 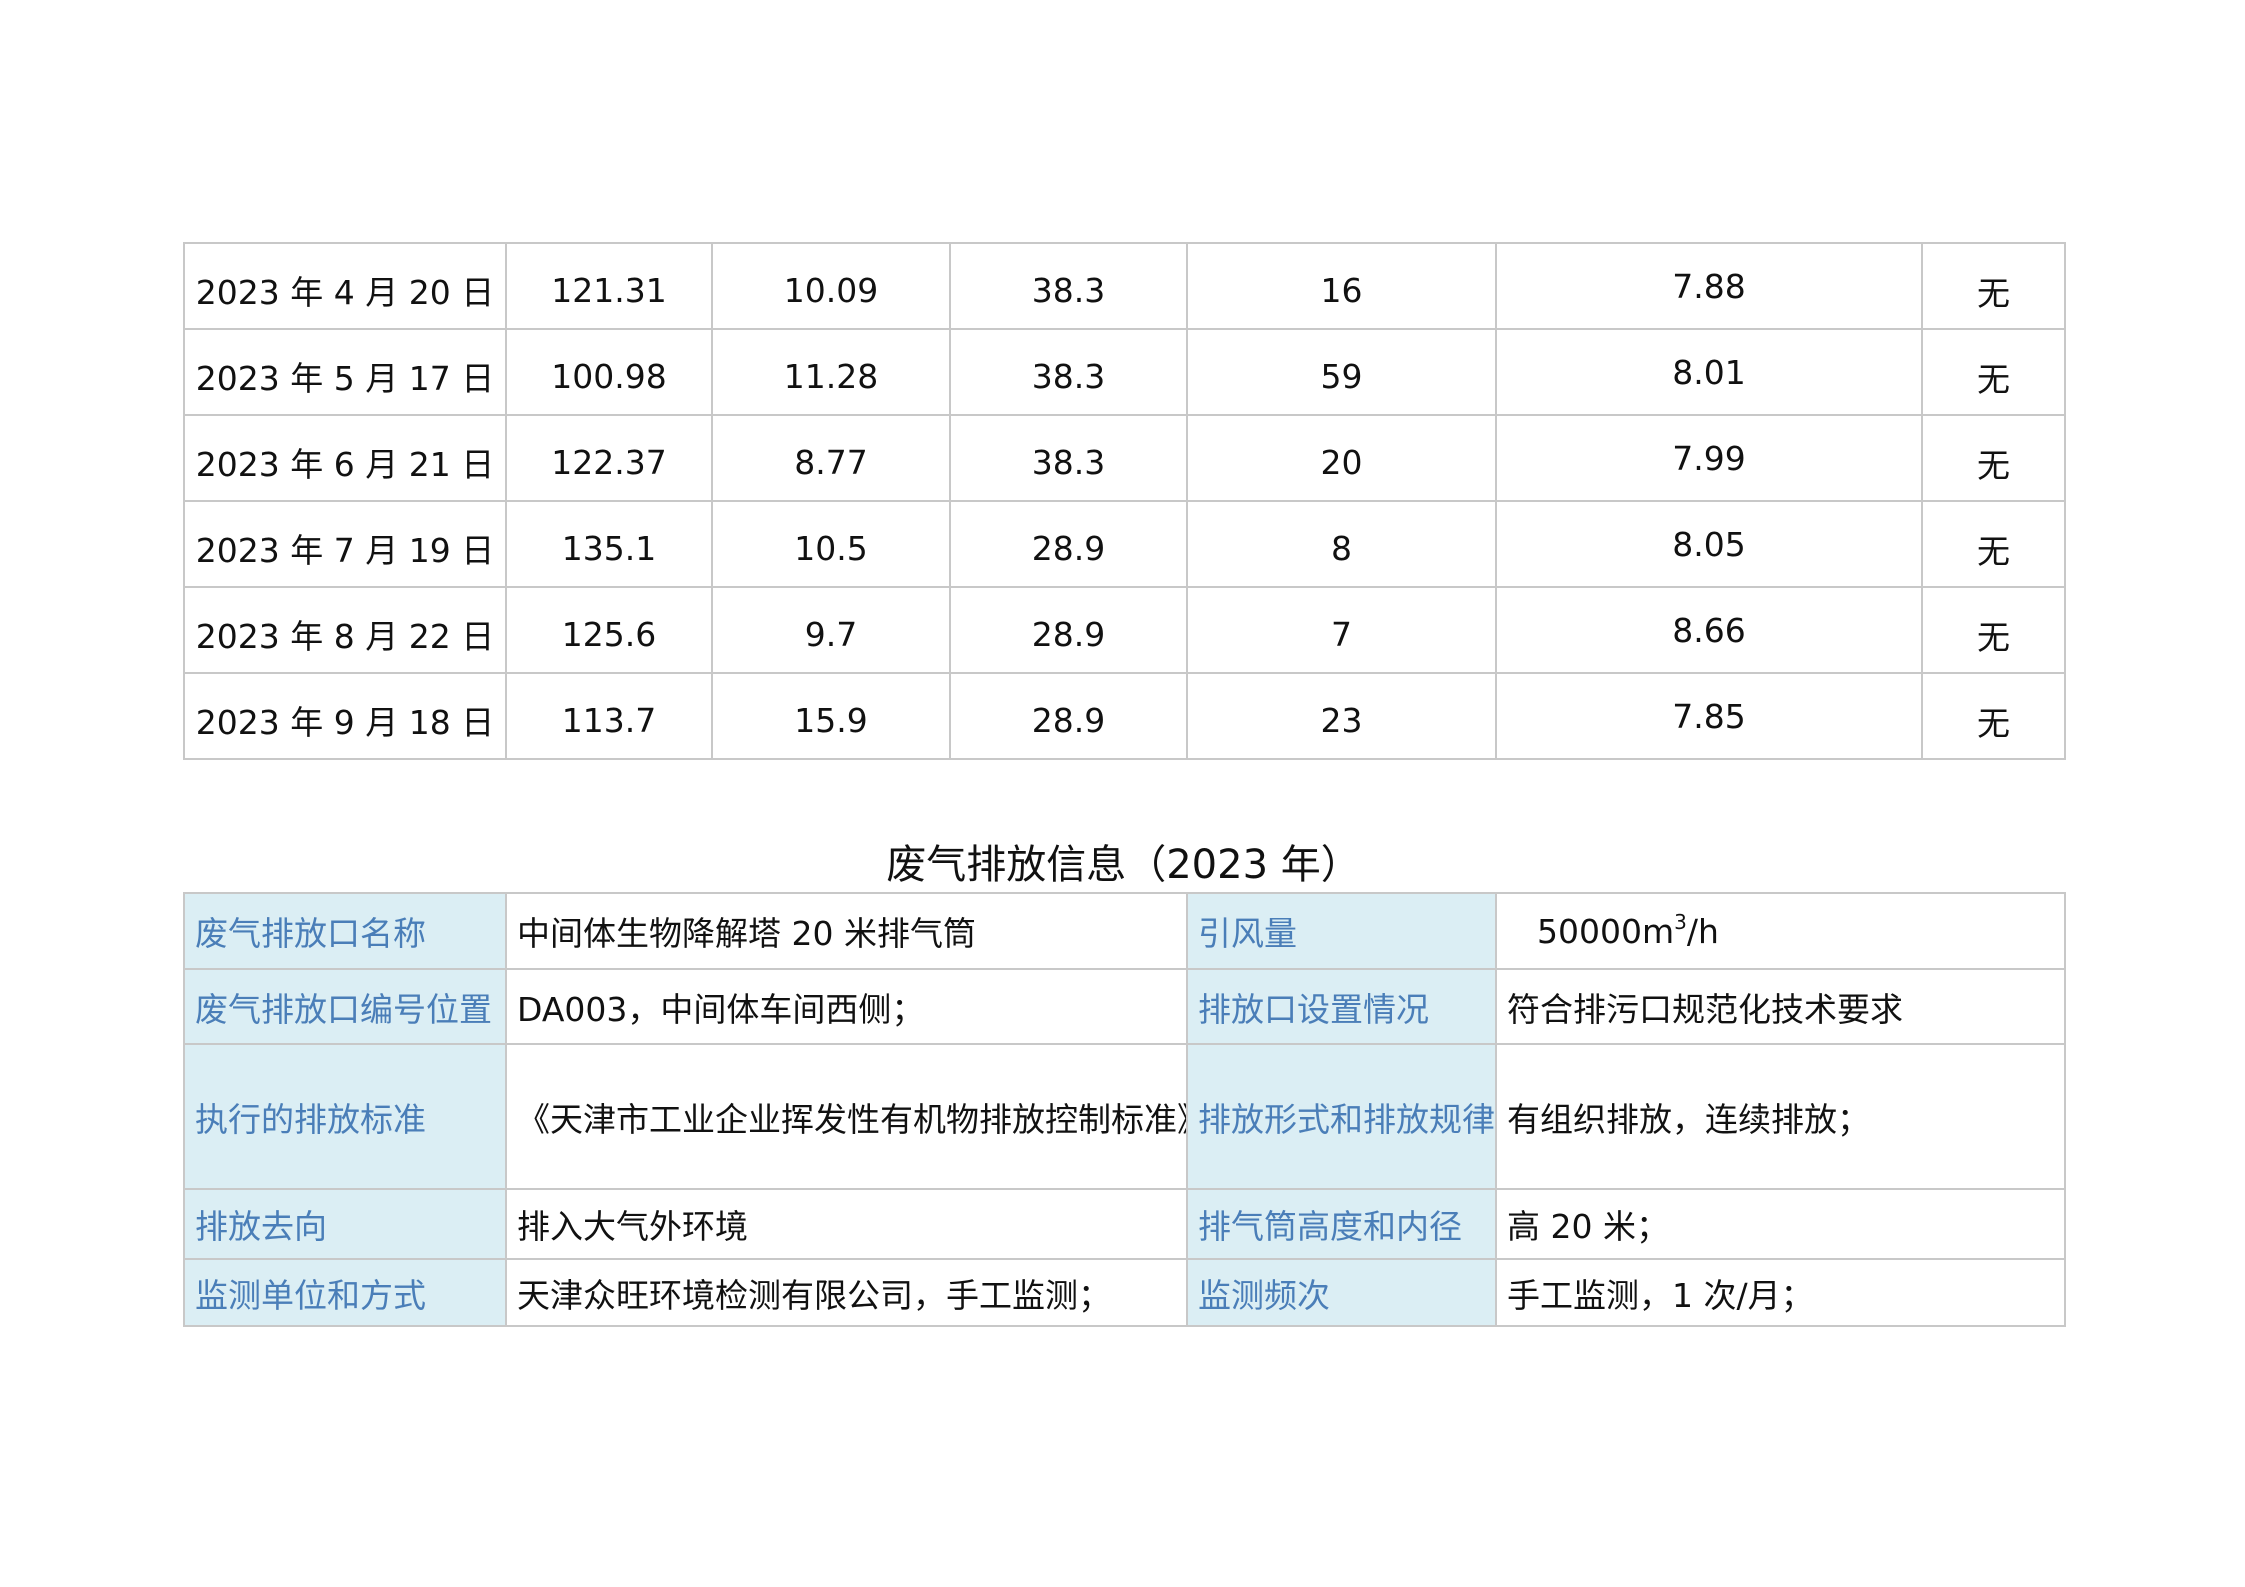 I want to click on value-cell: 10.09, so click(x=831, y=286).